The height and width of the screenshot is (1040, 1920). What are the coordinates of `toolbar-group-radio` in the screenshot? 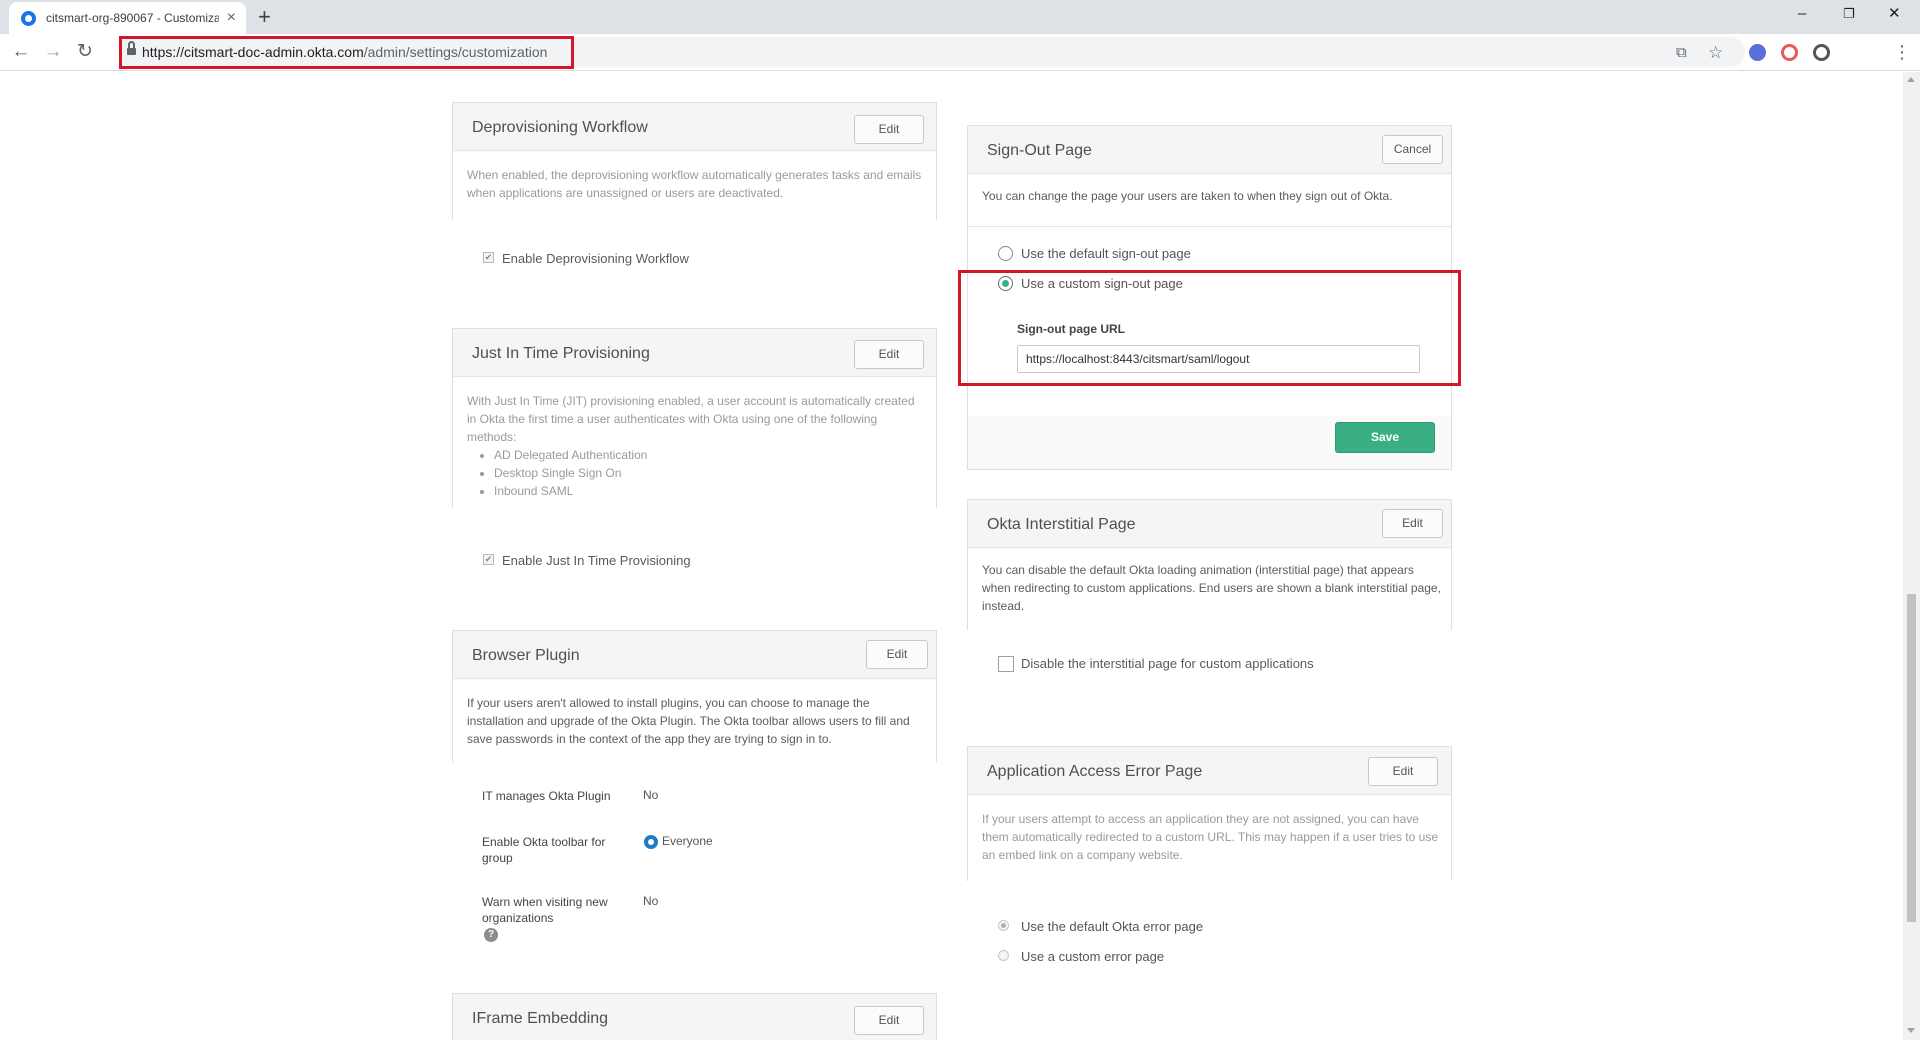 It's located at (651, 842).